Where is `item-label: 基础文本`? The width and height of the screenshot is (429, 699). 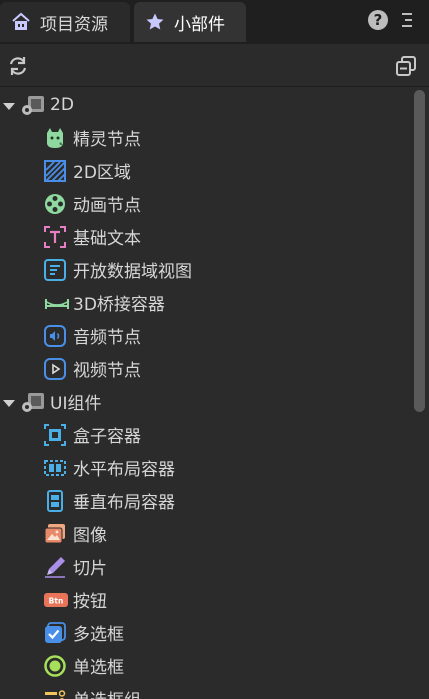
item-label: 基础文本 is located at coordinates (107, 239).